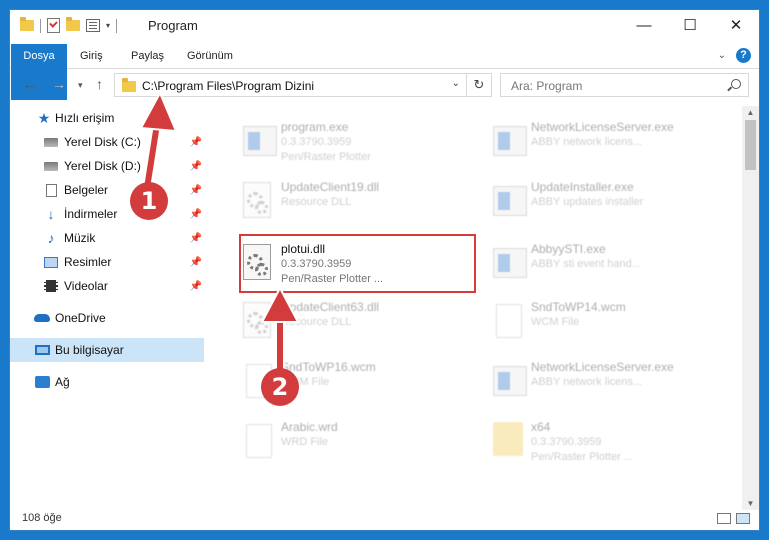 The image size is (769, 540). Describe the element at coordinates (149, 201) in the screenshot. I see `step-1-badge: 1` at that location.